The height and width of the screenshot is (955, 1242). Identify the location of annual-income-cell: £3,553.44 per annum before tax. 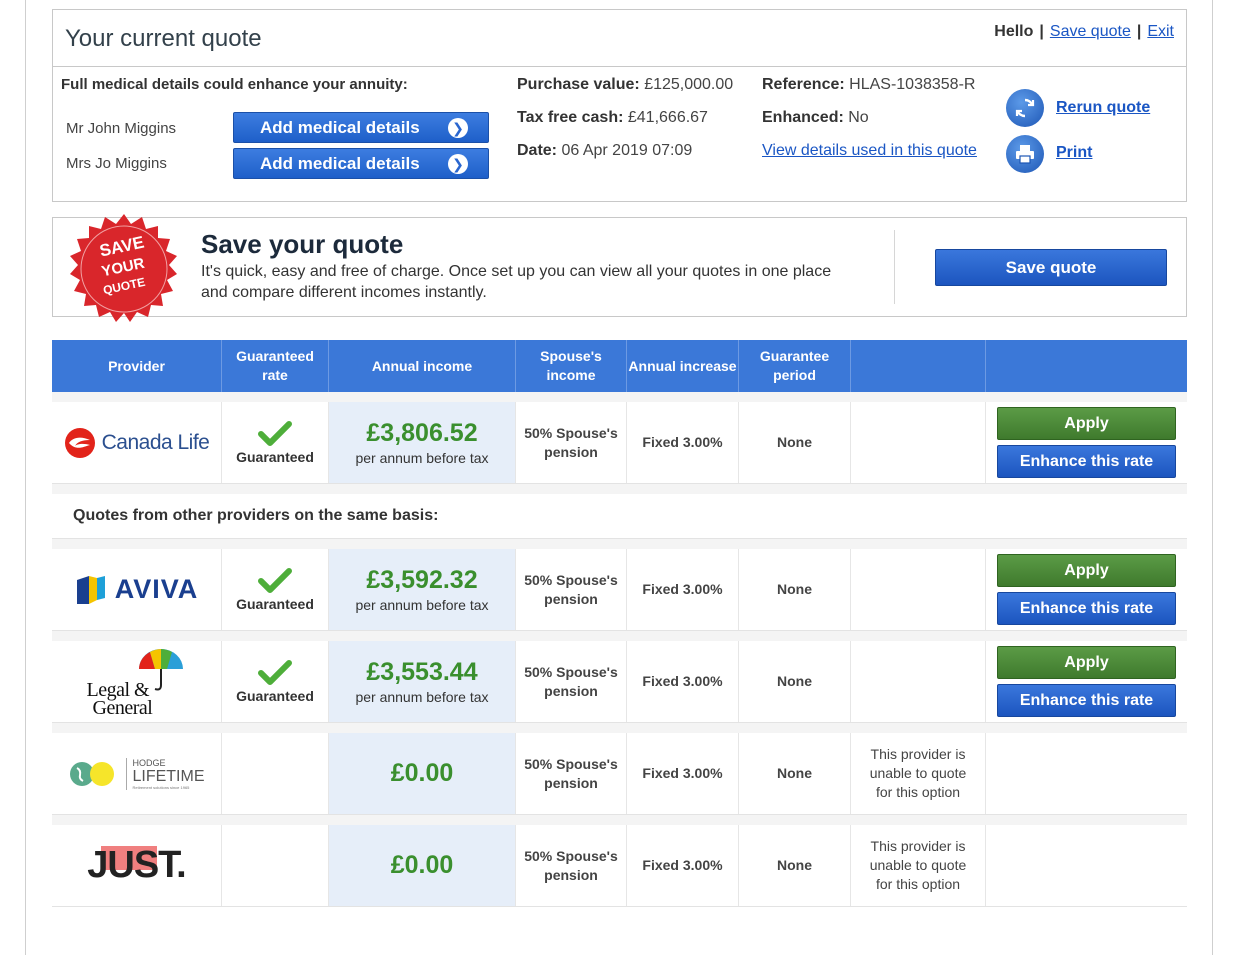
(422, 681).